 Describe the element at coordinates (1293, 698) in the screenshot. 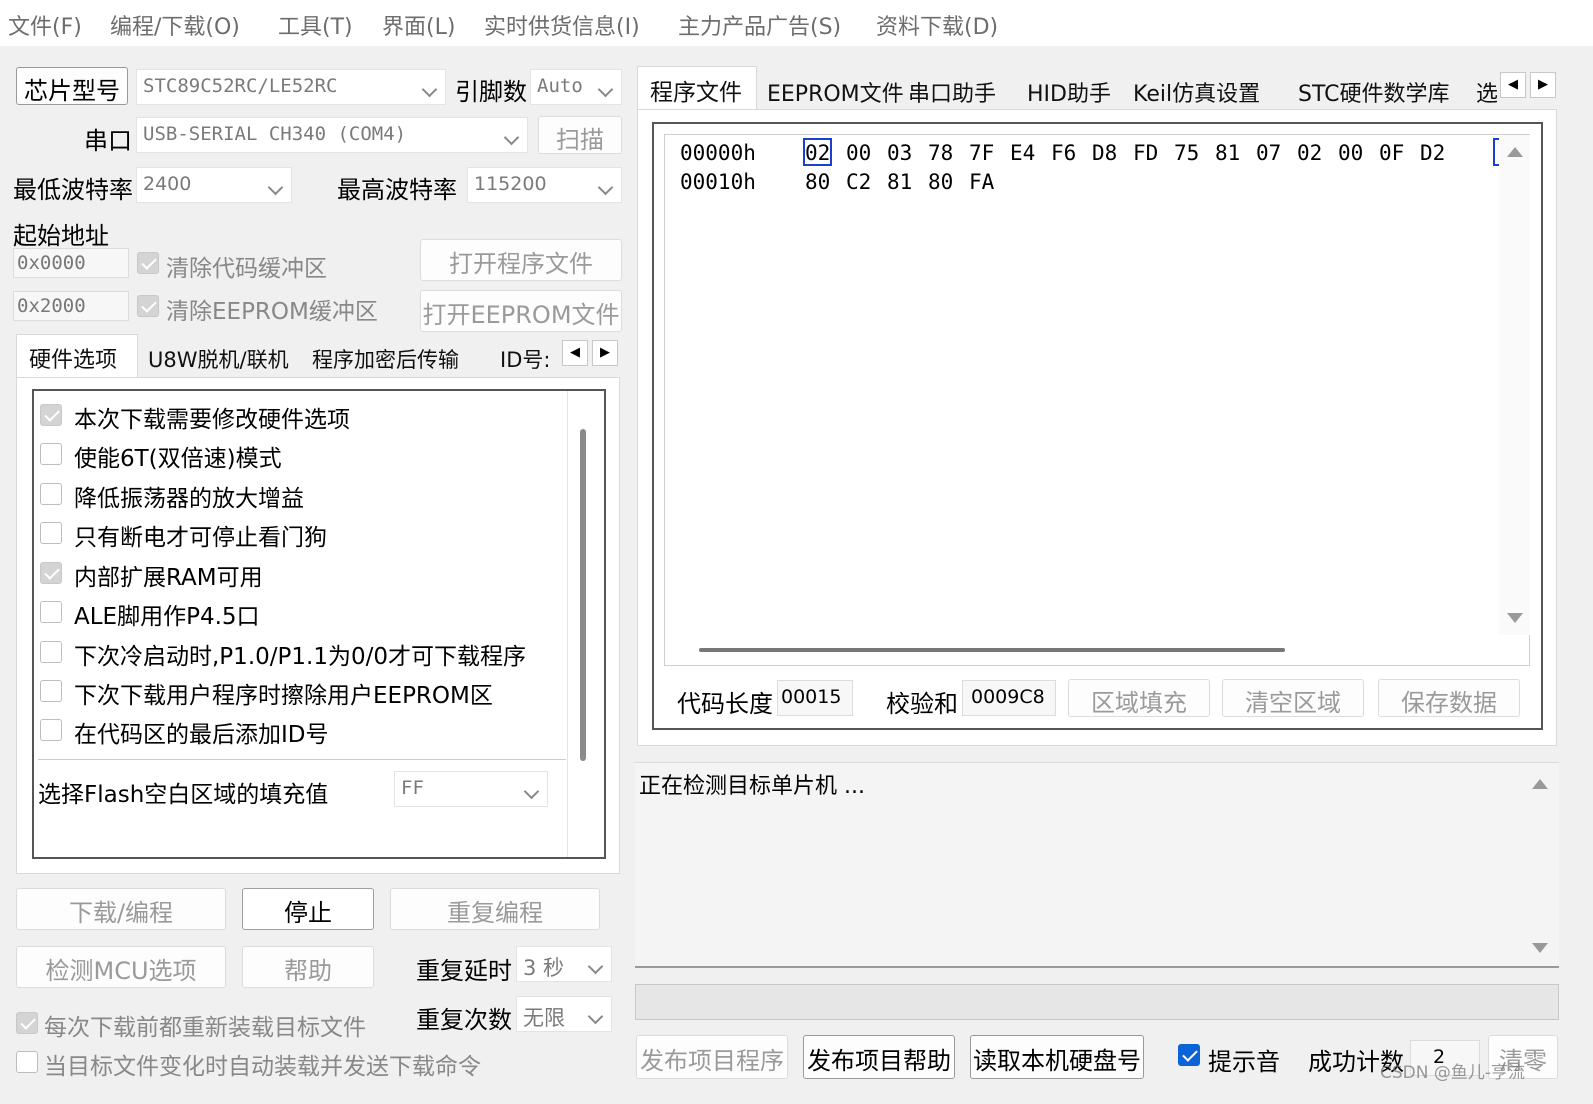

I see `clear-region-button: 清空区域` at that location.